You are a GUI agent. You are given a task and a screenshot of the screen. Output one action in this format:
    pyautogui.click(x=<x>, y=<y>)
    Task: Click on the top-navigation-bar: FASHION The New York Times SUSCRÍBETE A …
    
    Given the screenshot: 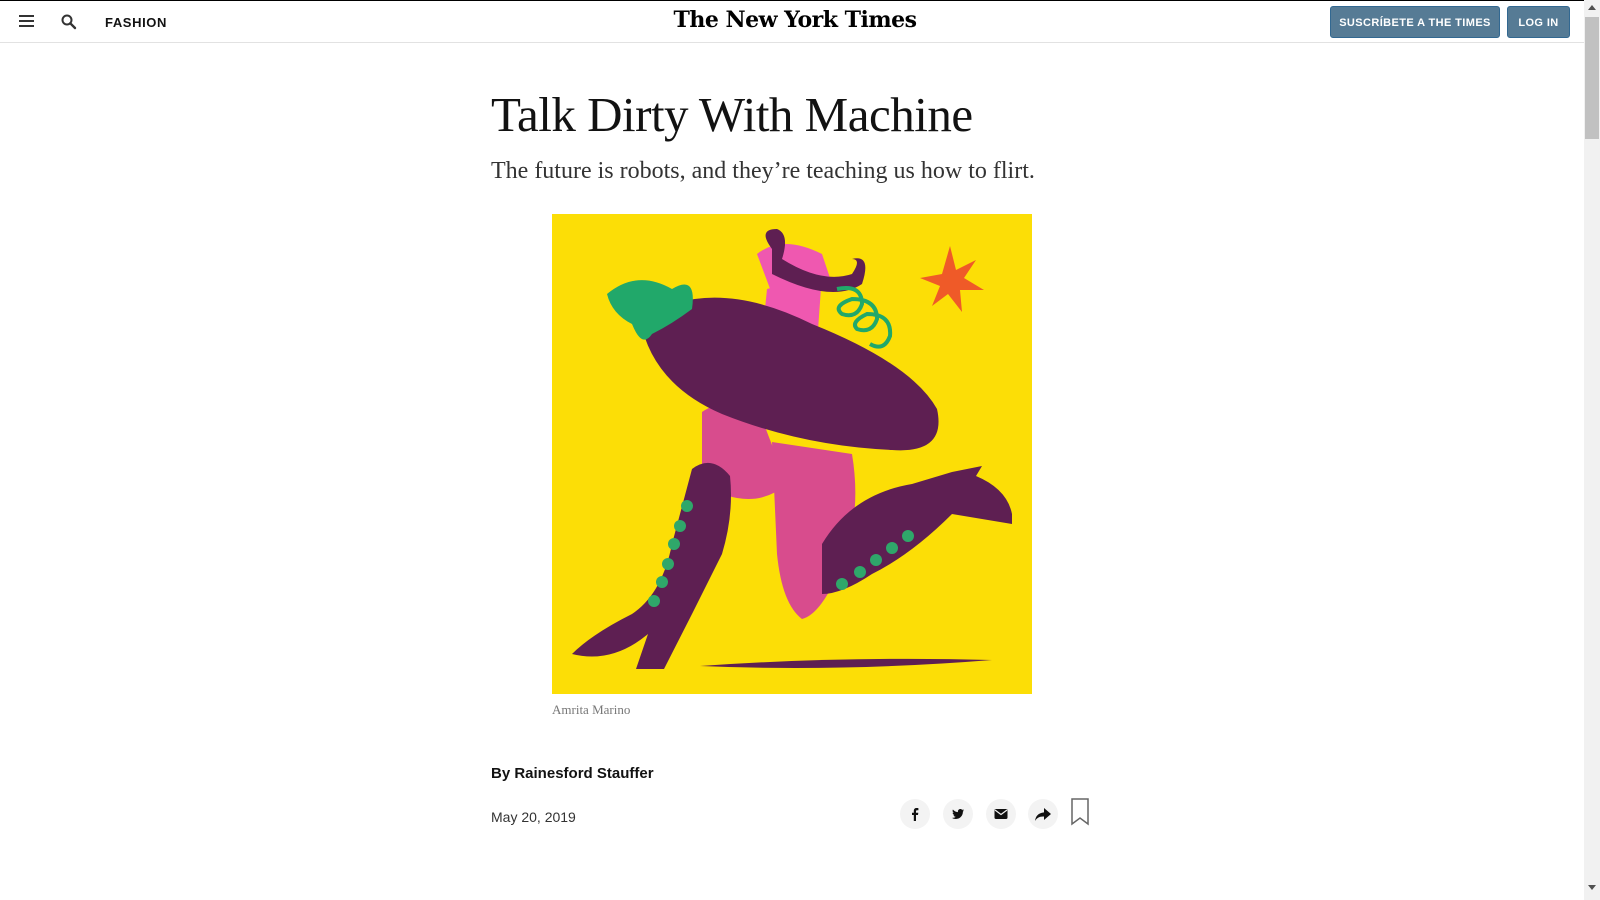 What is the action you would take?
    pyautogui.click(x=792, y=21)
    